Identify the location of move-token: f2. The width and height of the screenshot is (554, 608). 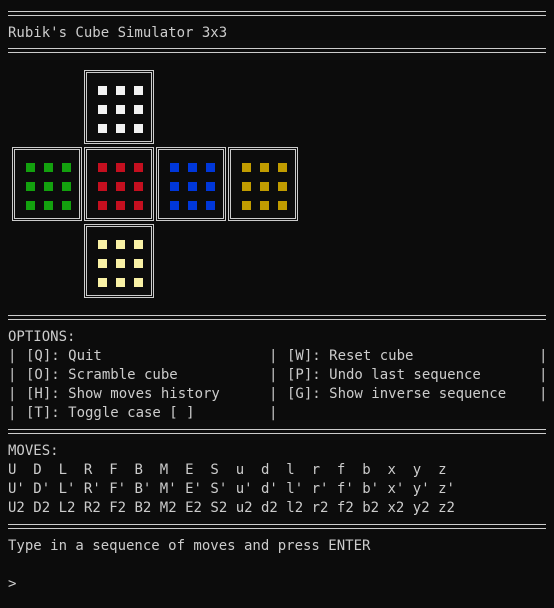
(345, 508).